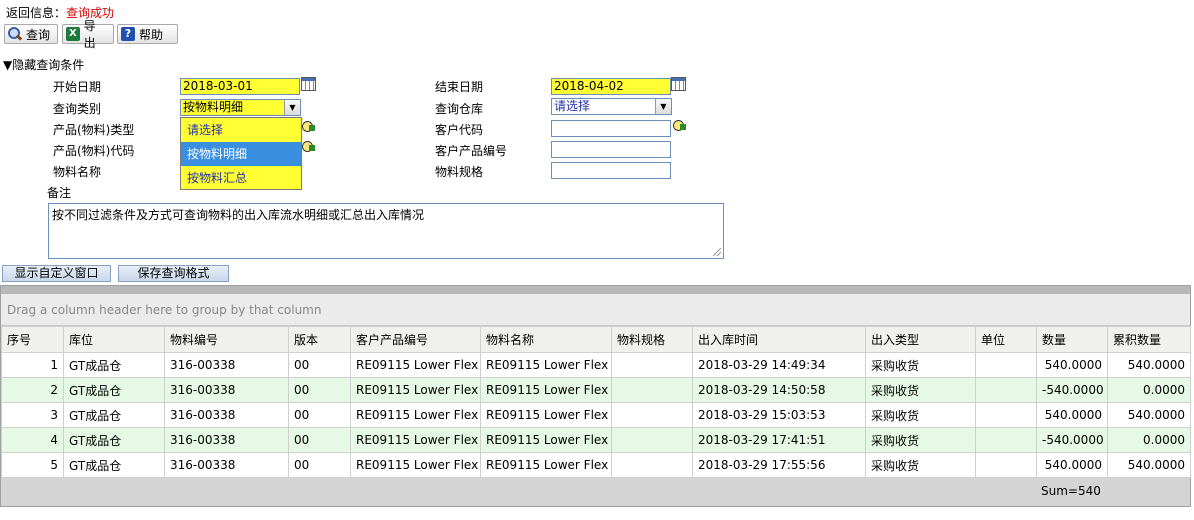 The width and height of the screenshot is (1194, 520). I want to click on grid-top-bar, so click(595, 290).